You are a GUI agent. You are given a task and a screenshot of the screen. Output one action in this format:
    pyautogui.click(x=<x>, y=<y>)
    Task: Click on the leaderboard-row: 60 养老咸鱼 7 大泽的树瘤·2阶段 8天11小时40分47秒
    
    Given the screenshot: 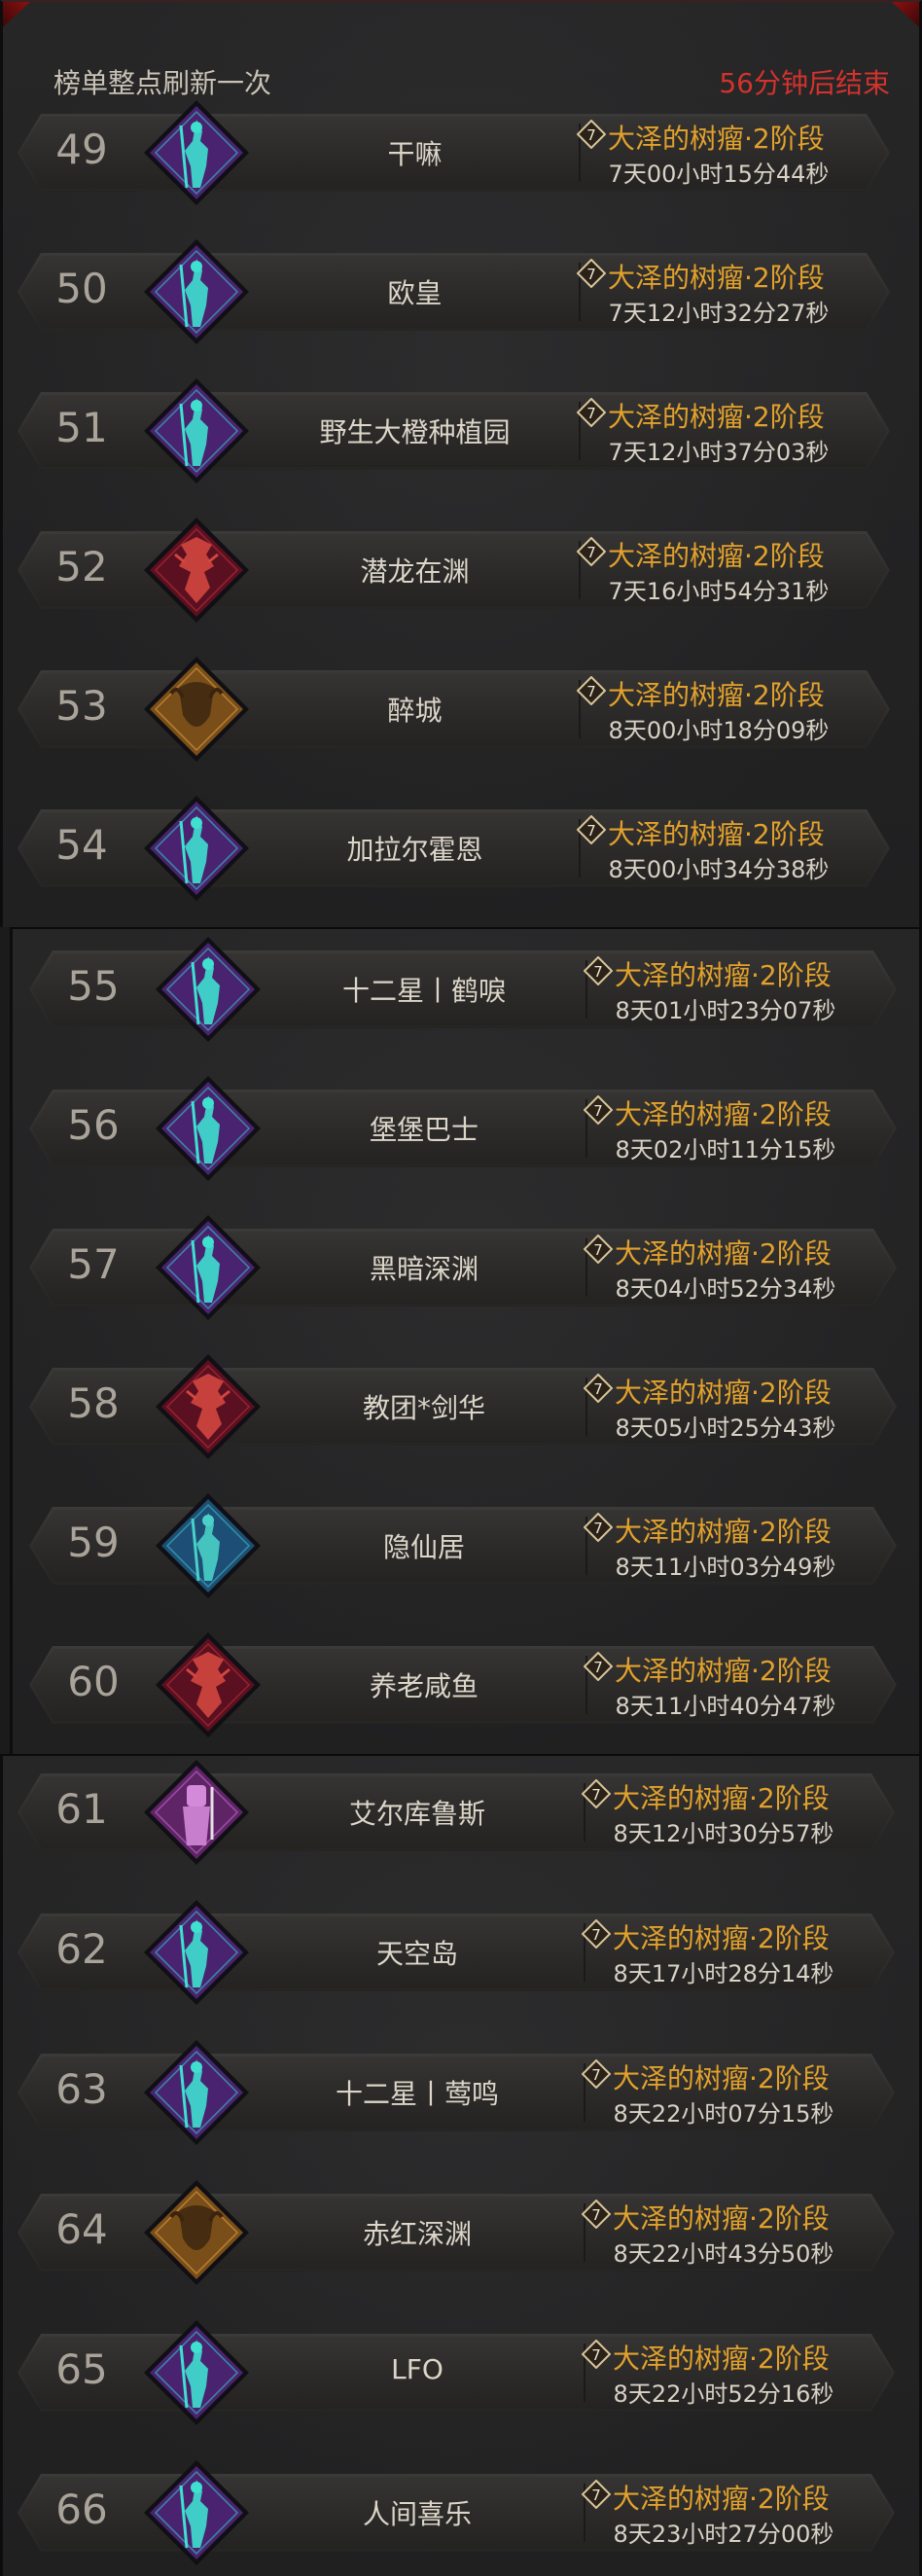 What is the action you would take?
    pyautogui.click(x=463, y=1684)
    